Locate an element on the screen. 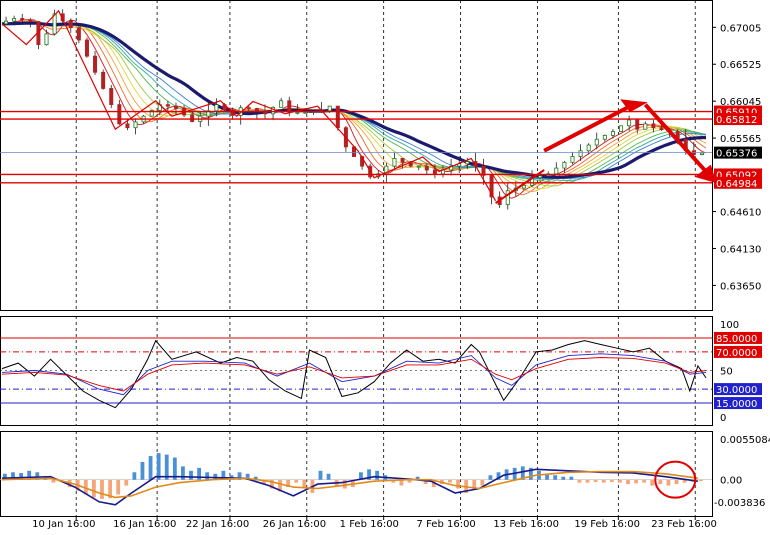 The width and height of the screenshot is (770, 535). x-axis-date-label: 16 Jan 16:00 is located at coordinates (144, 524).